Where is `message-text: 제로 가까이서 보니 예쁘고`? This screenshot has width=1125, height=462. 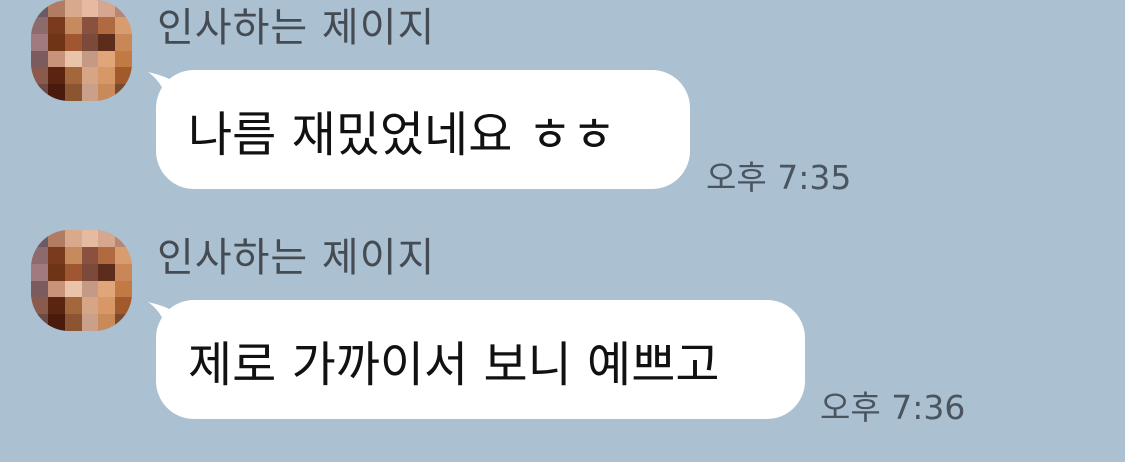 message-text: 제로 가까이서 보니 예쁘고 is located at coordinates (454, 364).